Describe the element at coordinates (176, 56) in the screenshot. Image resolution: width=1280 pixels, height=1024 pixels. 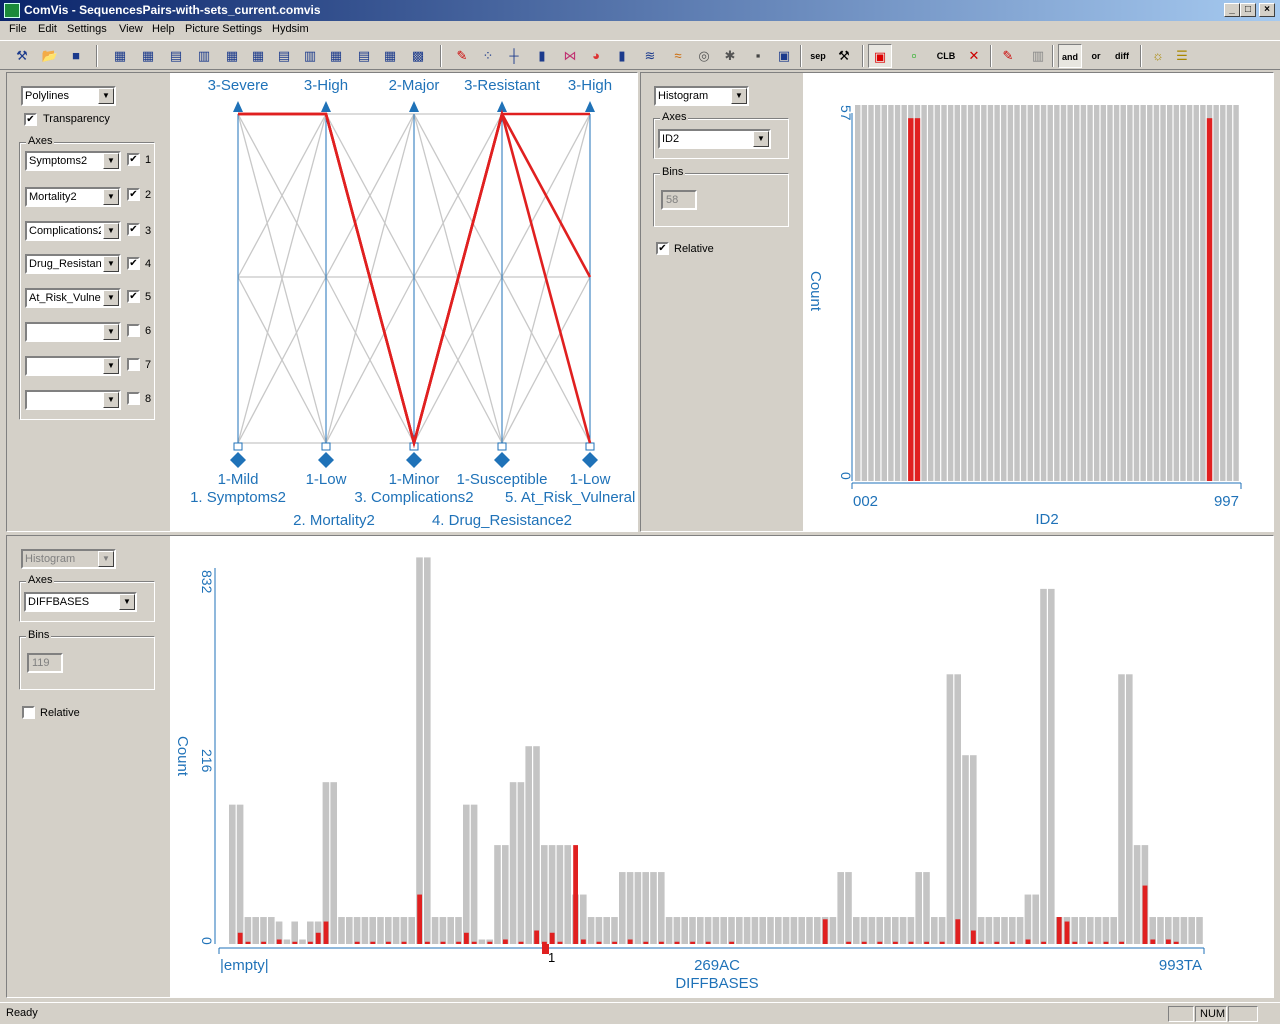
I see `layout-3-icon: ▤` at that location.